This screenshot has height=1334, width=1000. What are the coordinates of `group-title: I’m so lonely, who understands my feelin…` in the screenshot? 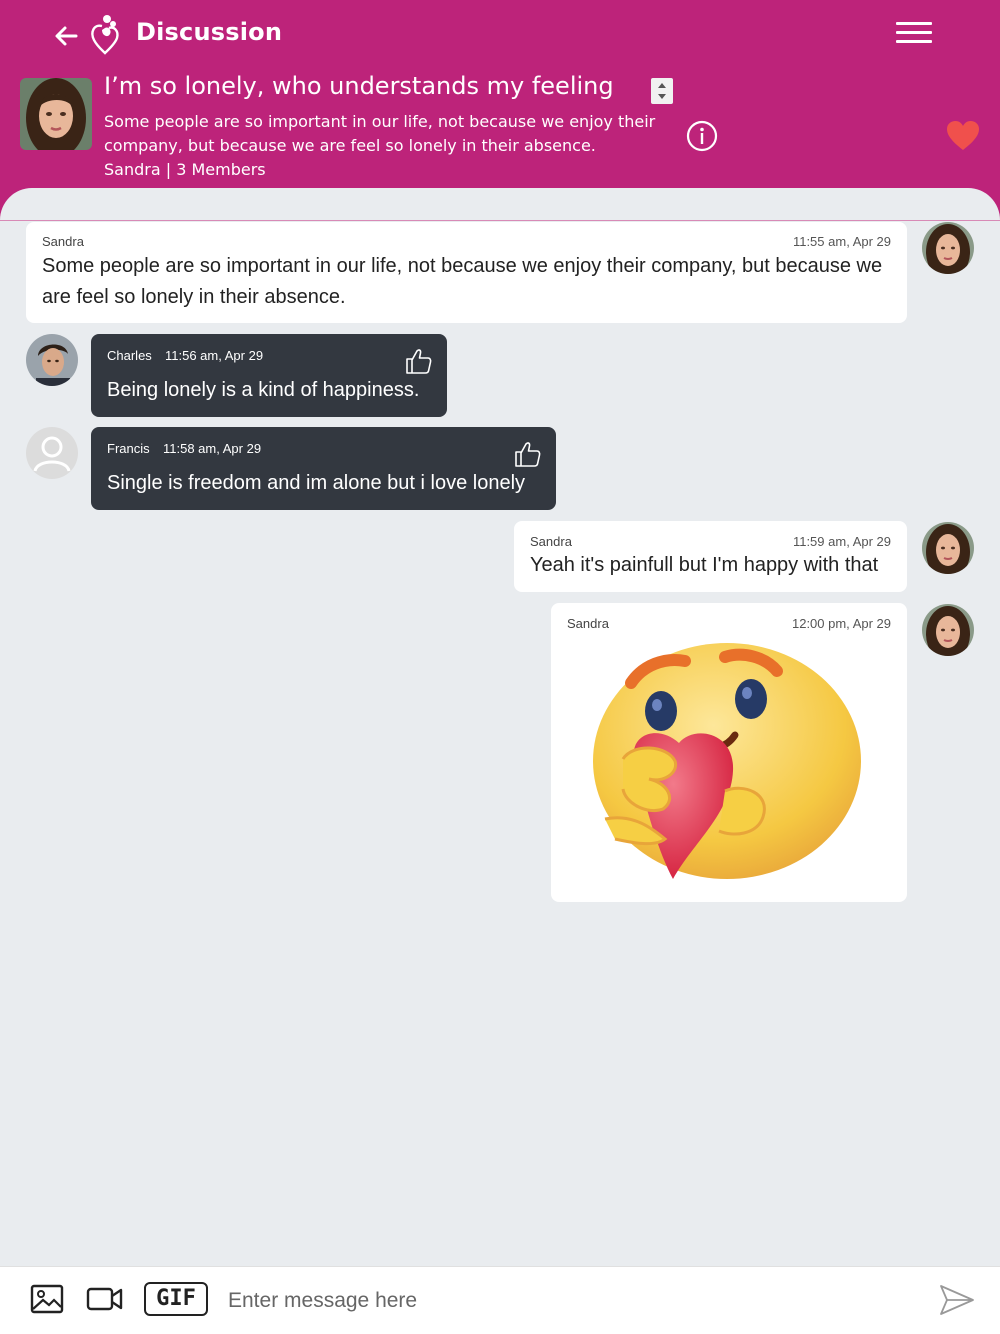 It's located at (359, 86).